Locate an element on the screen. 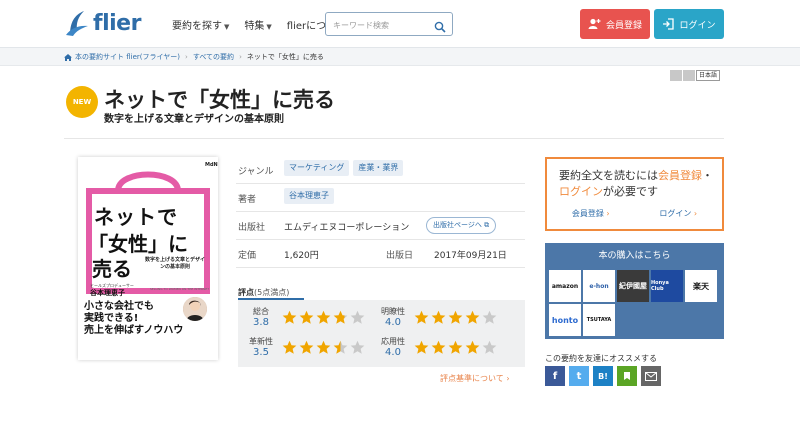 This screenshot has width=800, height=422. breadcrumb-home: 本の要約サイト flier(フライヤー) is located at coordinates (127, 57).